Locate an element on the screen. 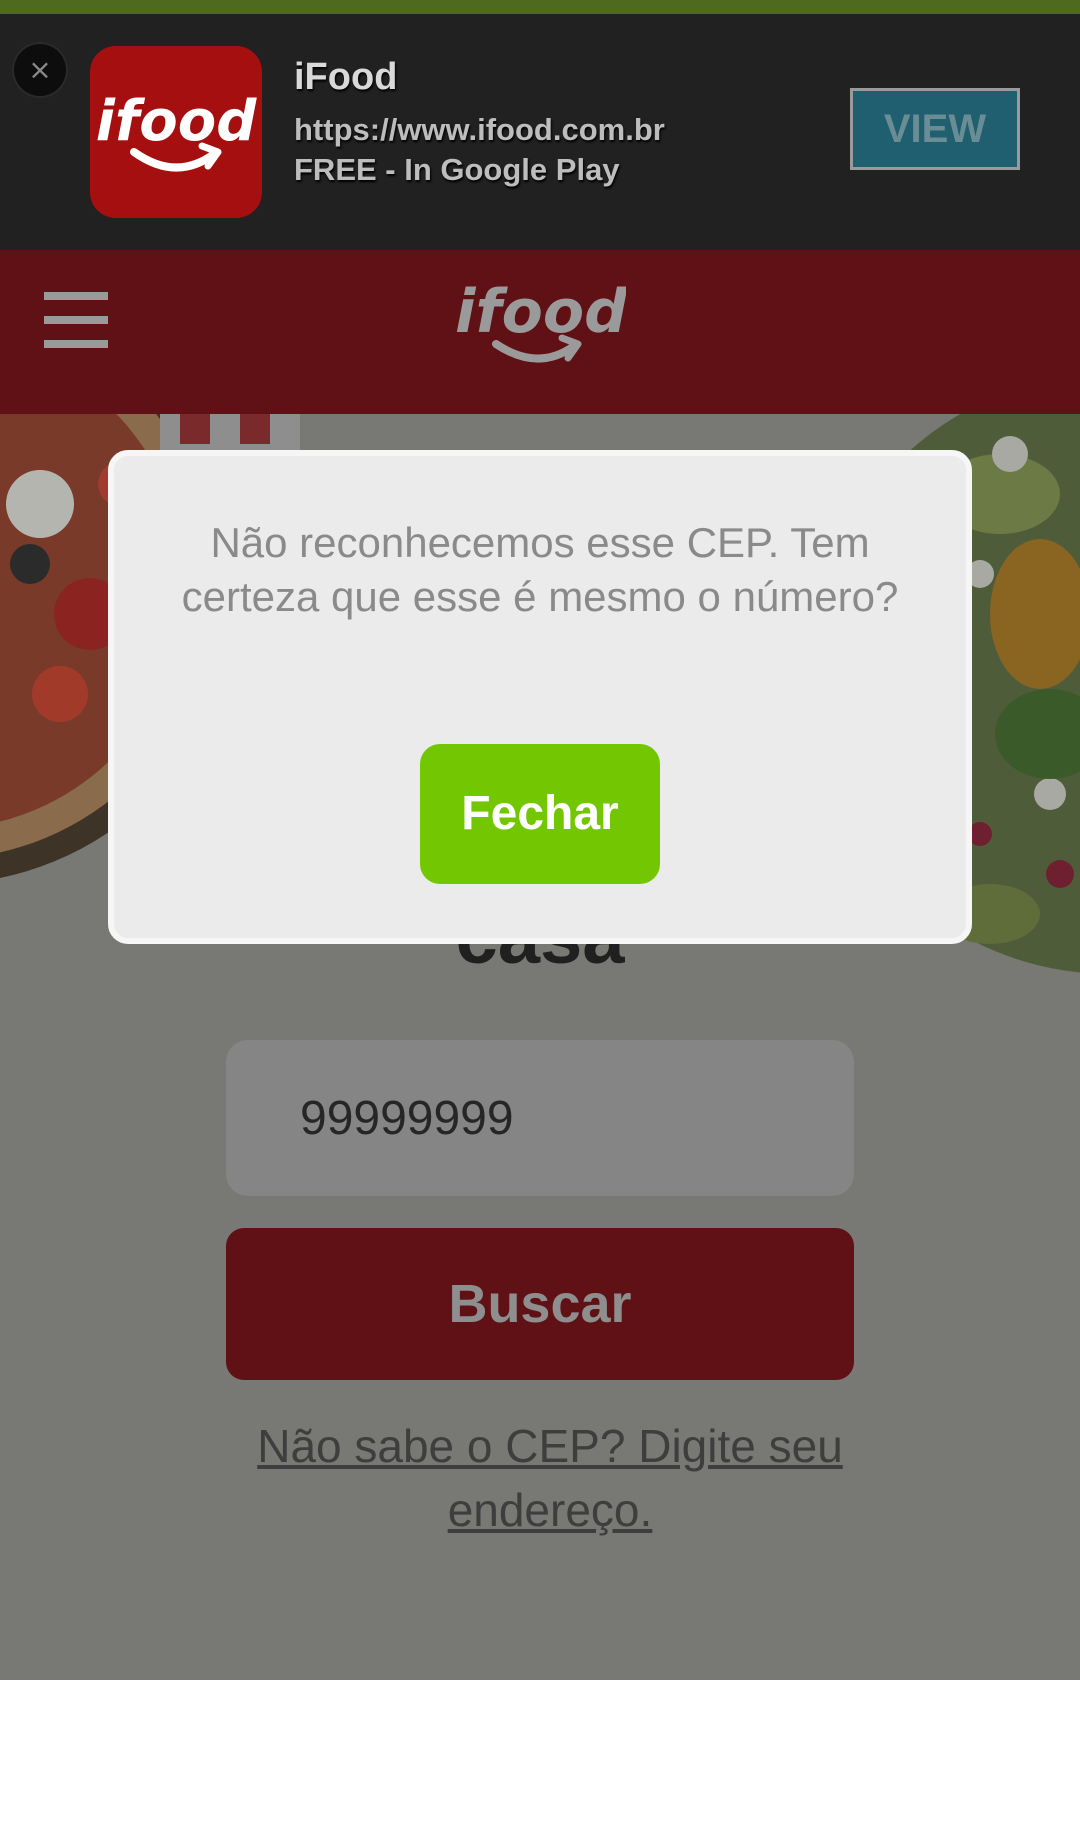 This screenshot has width=1080, height=1848. hamburger-menu-icon is located at coordinates (76, 320).